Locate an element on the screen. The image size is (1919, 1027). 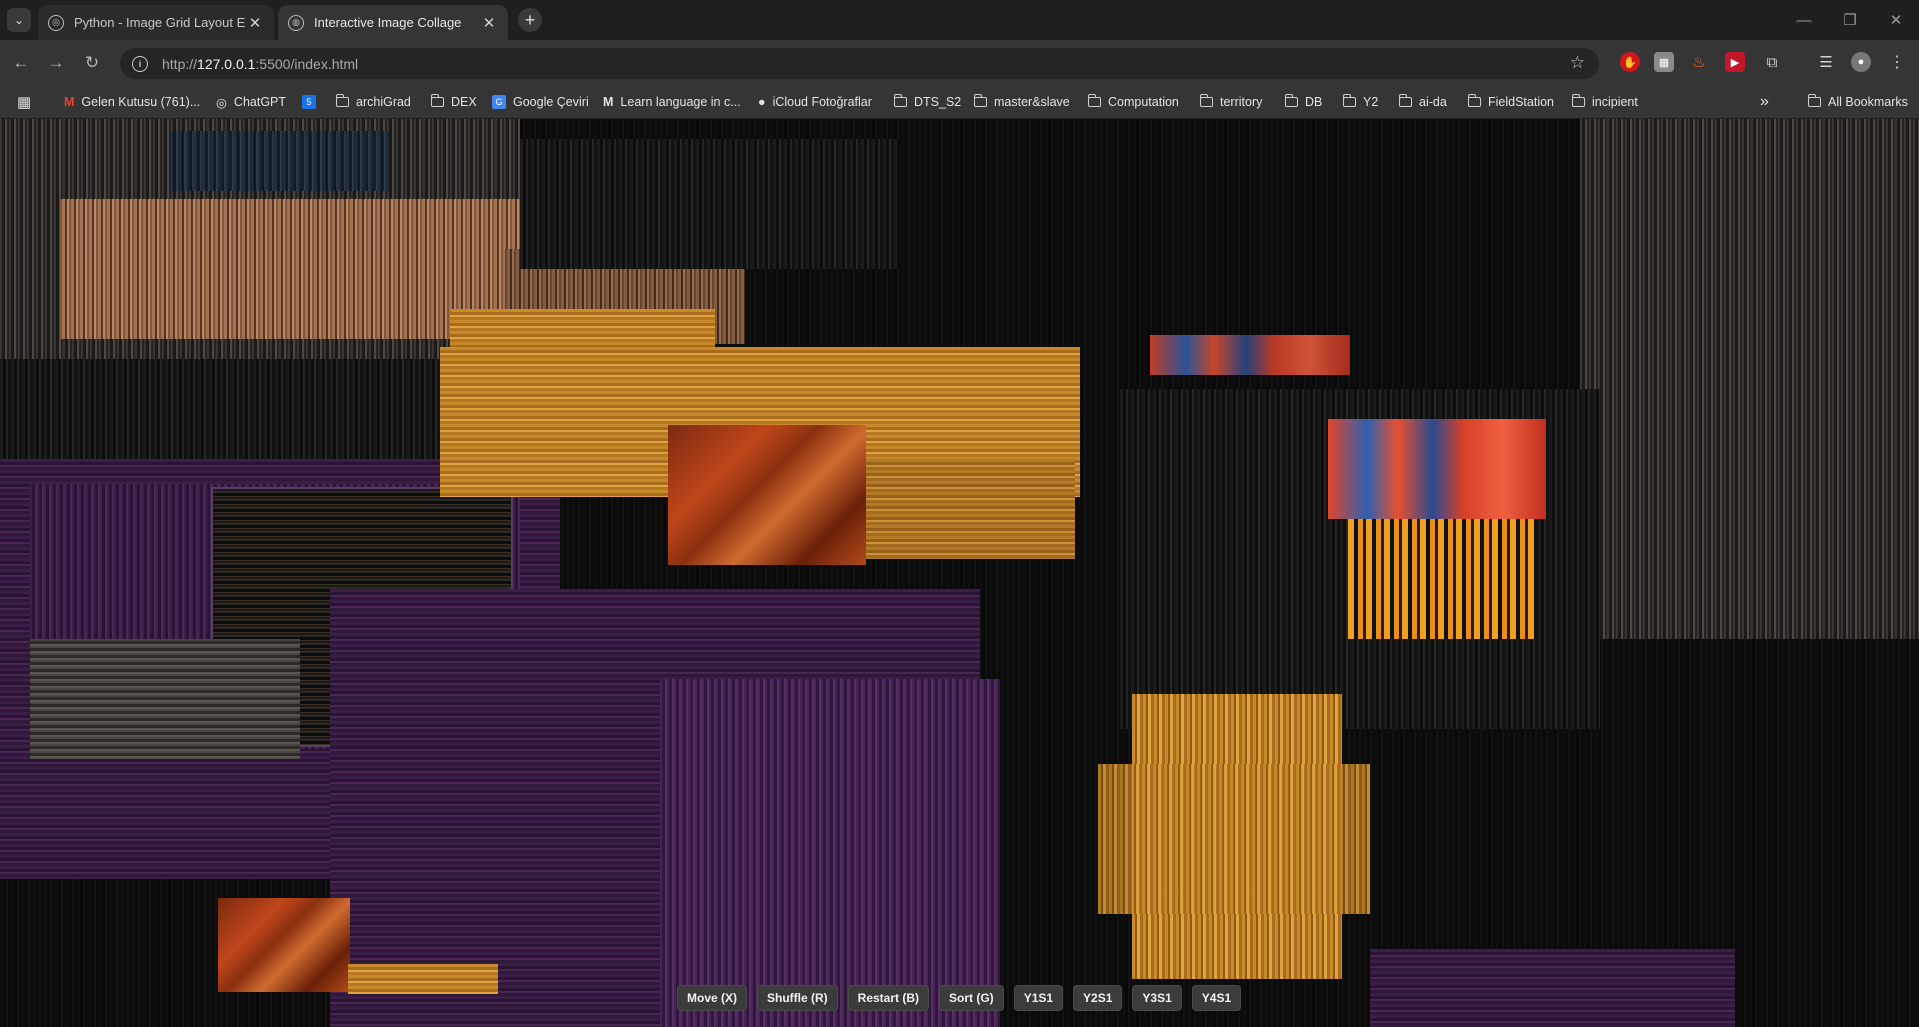
move-button: Move (X) is located at coordinates (712, 998).